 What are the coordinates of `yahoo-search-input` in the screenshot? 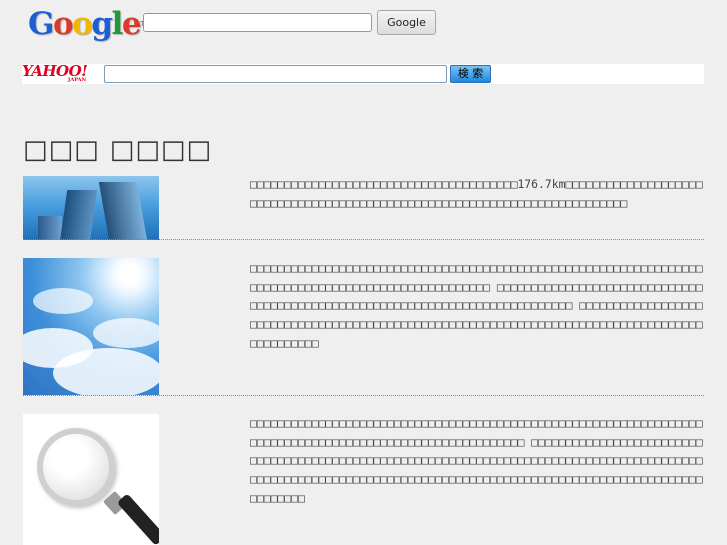 It's located at (275, 74).